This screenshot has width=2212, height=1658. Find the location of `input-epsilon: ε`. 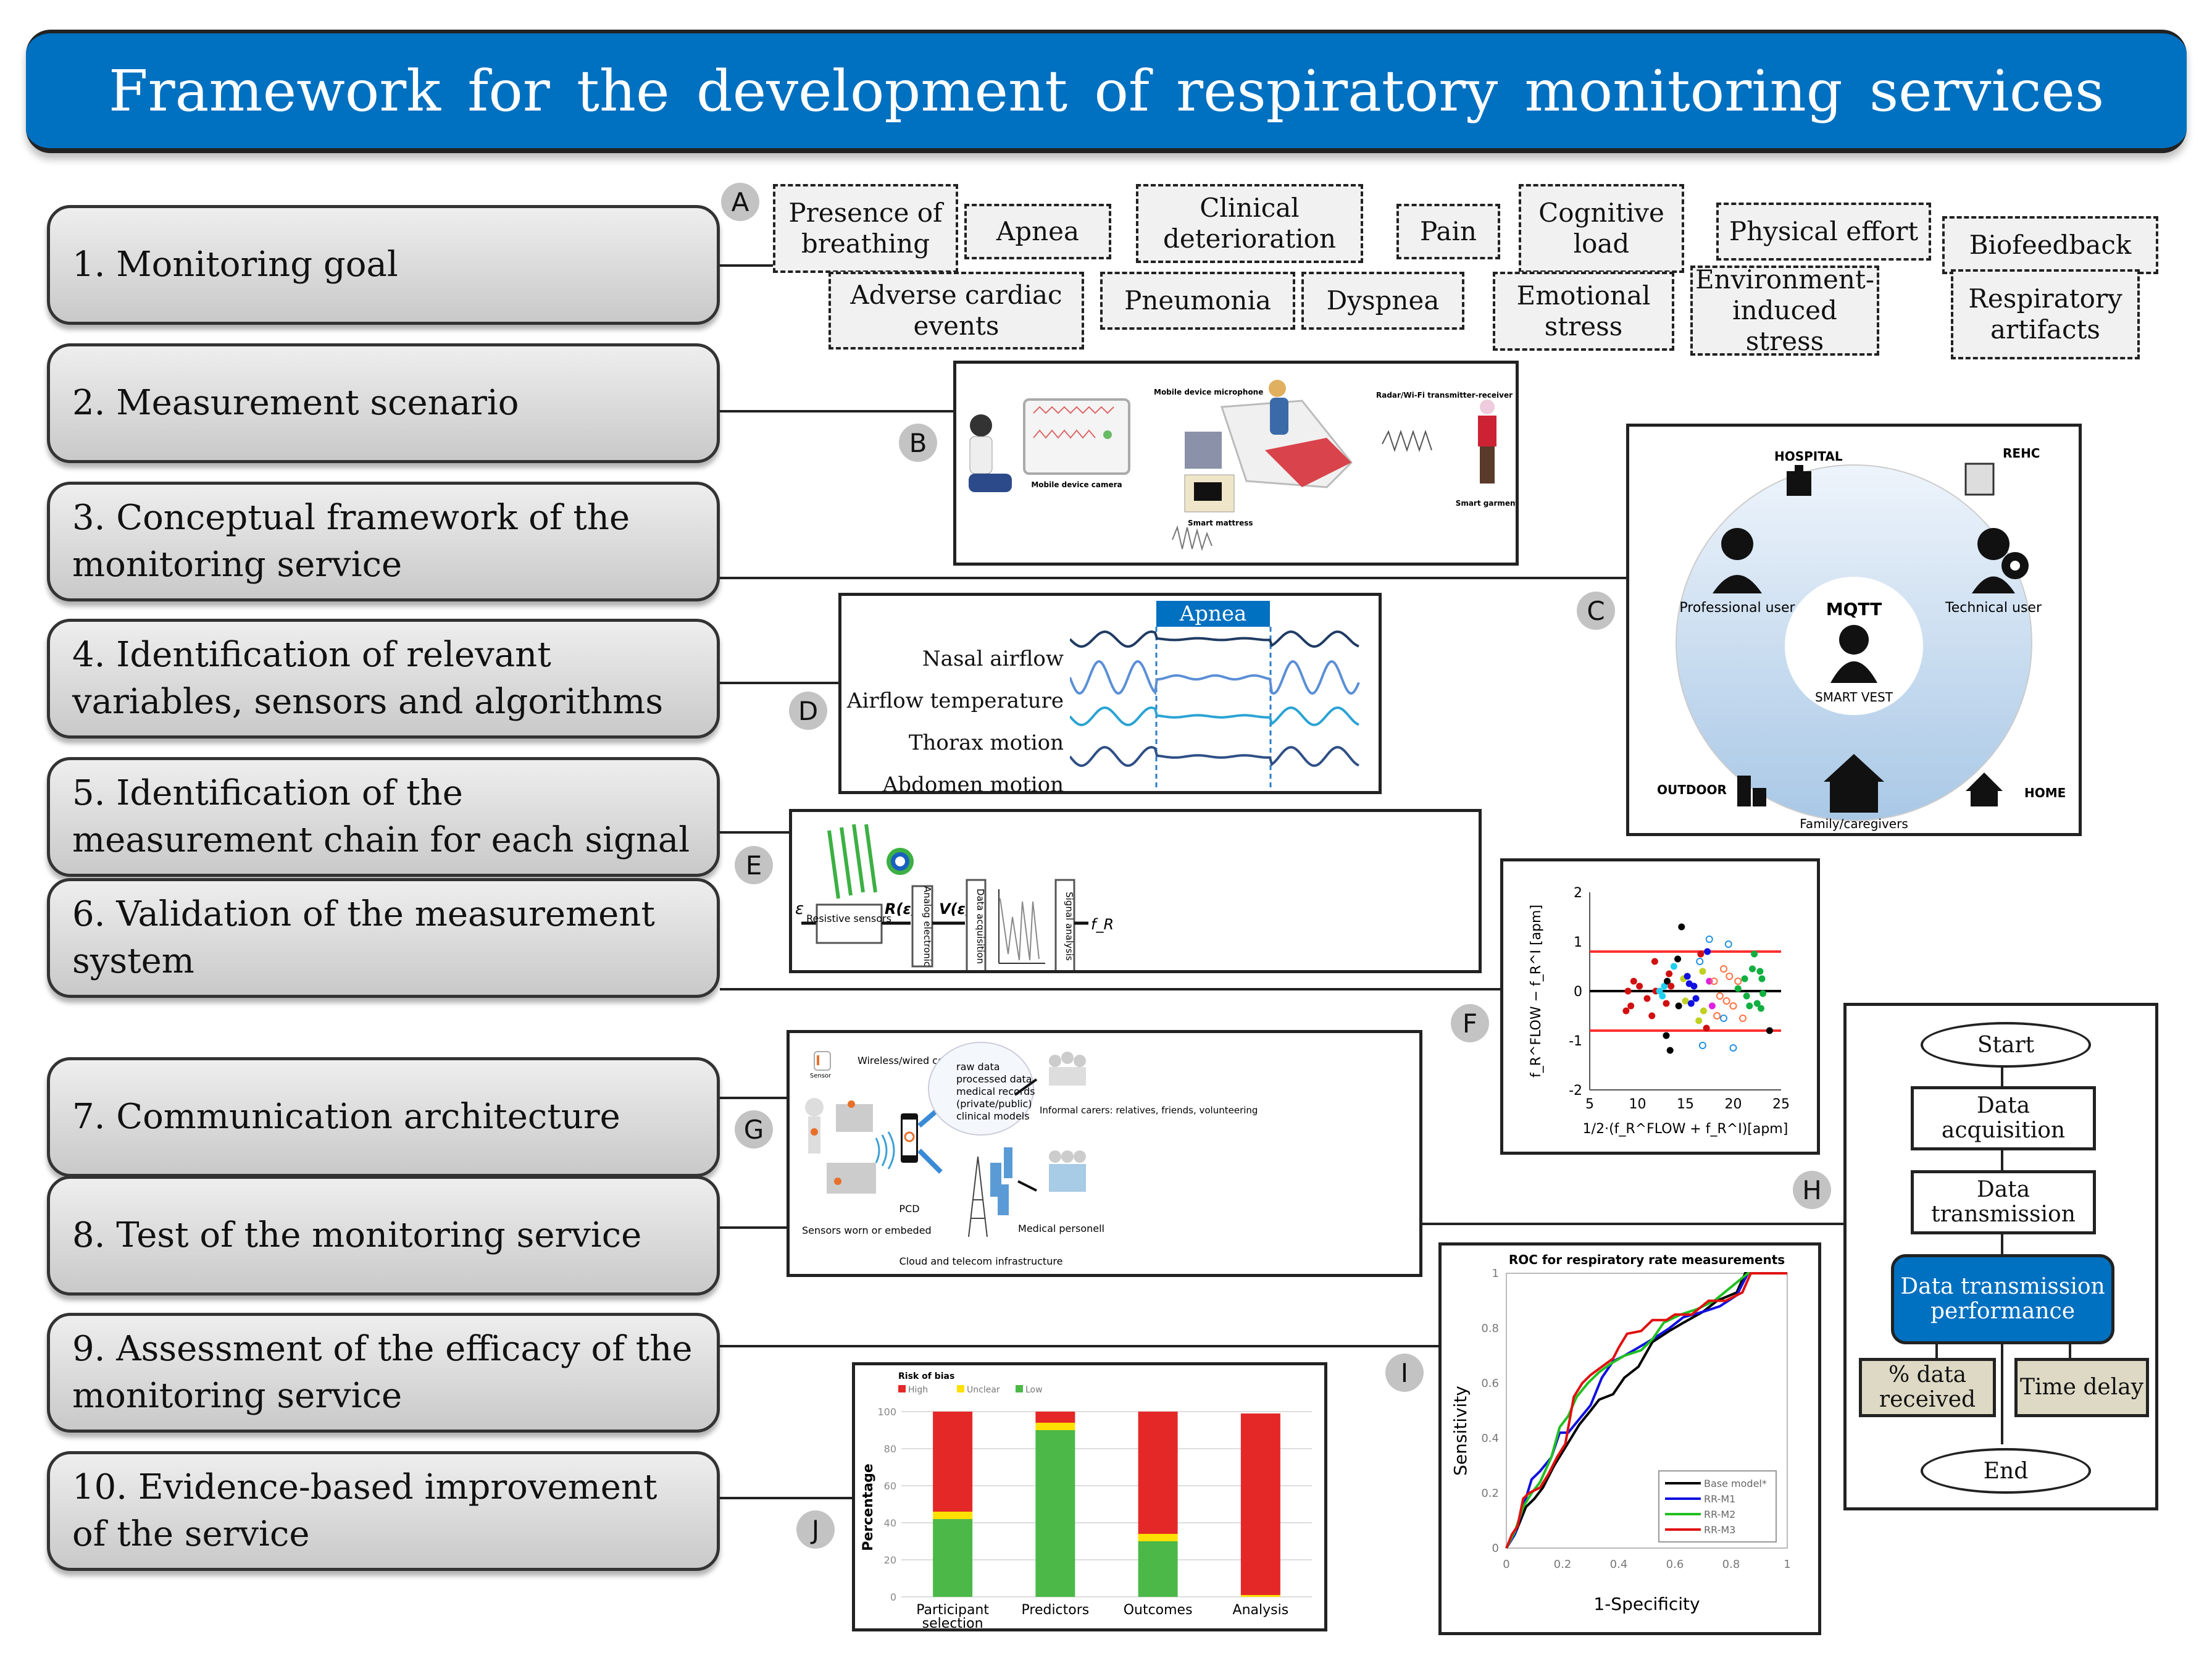

input-epsilon: ε is located at coordinates (799, 909).